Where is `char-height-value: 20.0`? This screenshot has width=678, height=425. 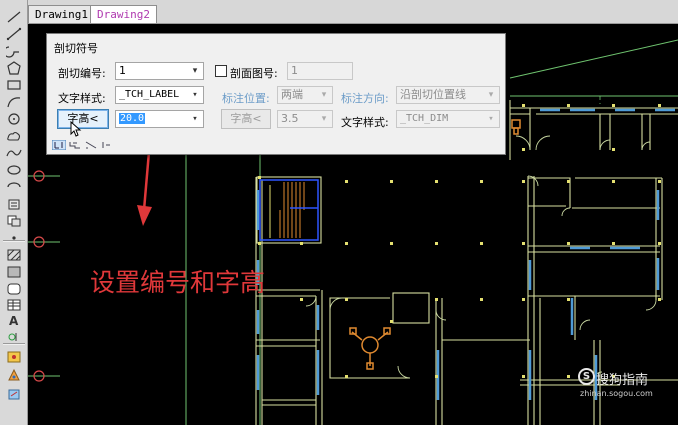 char-height-value: 20.0 is located at coordinates (132, 118).